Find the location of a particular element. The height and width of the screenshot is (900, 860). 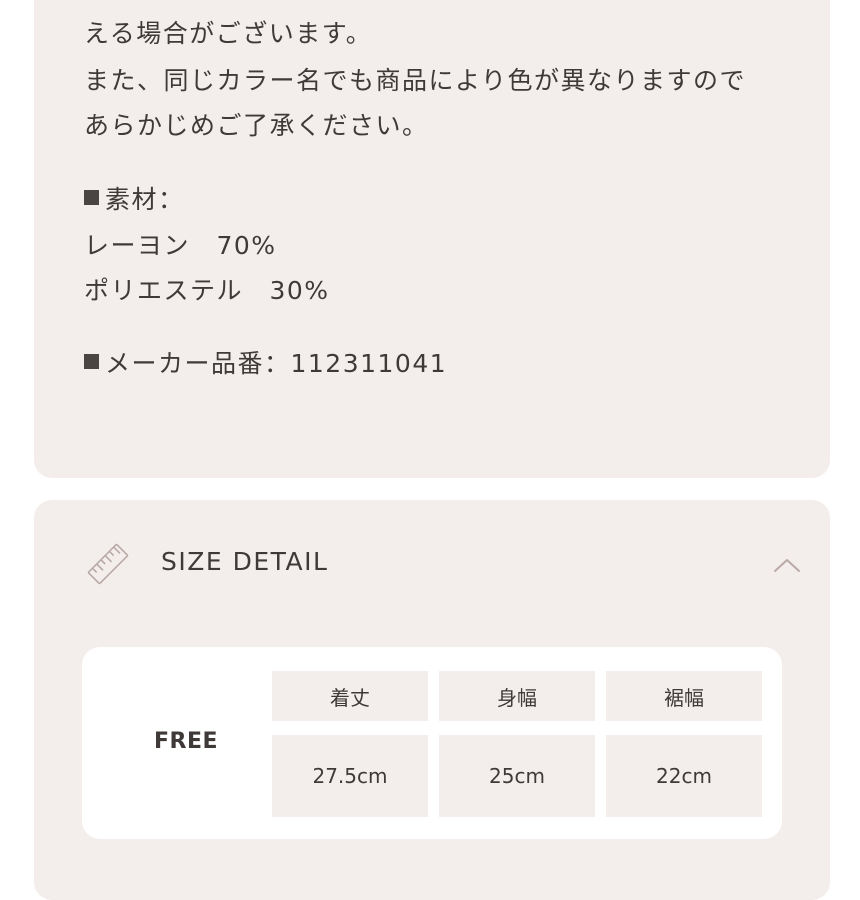

column-header-length: 着丈 is located at coordinates (350, 696).